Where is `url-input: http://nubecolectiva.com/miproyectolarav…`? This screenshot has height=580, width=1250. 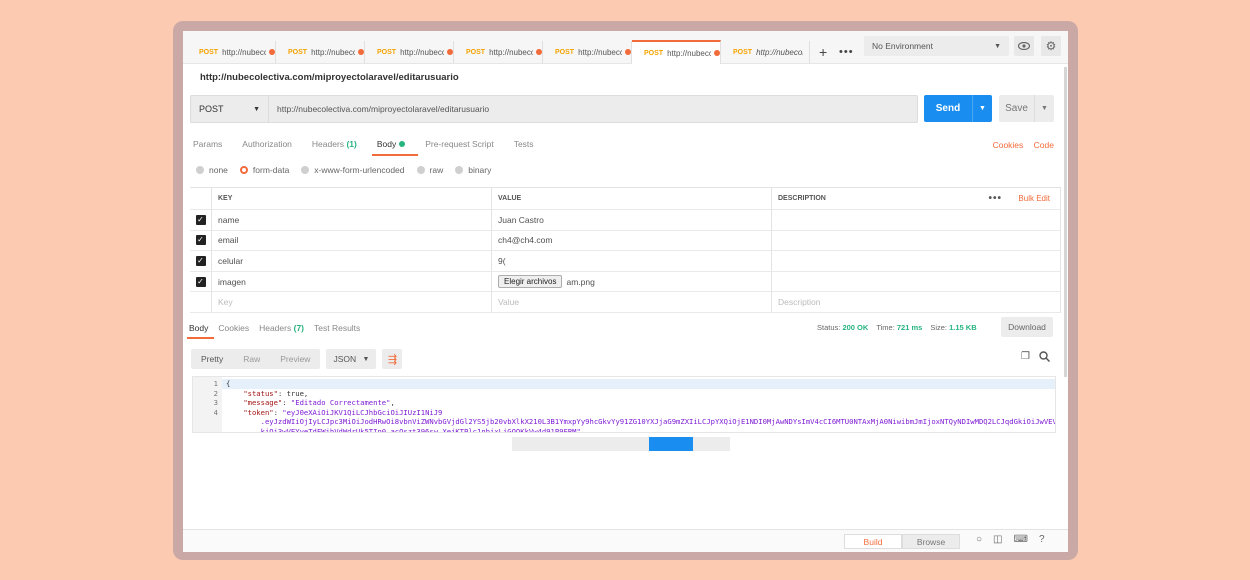 url-input: http://nubecolectiva.com/miproyectolarav… is located at coordinates (383, 109).